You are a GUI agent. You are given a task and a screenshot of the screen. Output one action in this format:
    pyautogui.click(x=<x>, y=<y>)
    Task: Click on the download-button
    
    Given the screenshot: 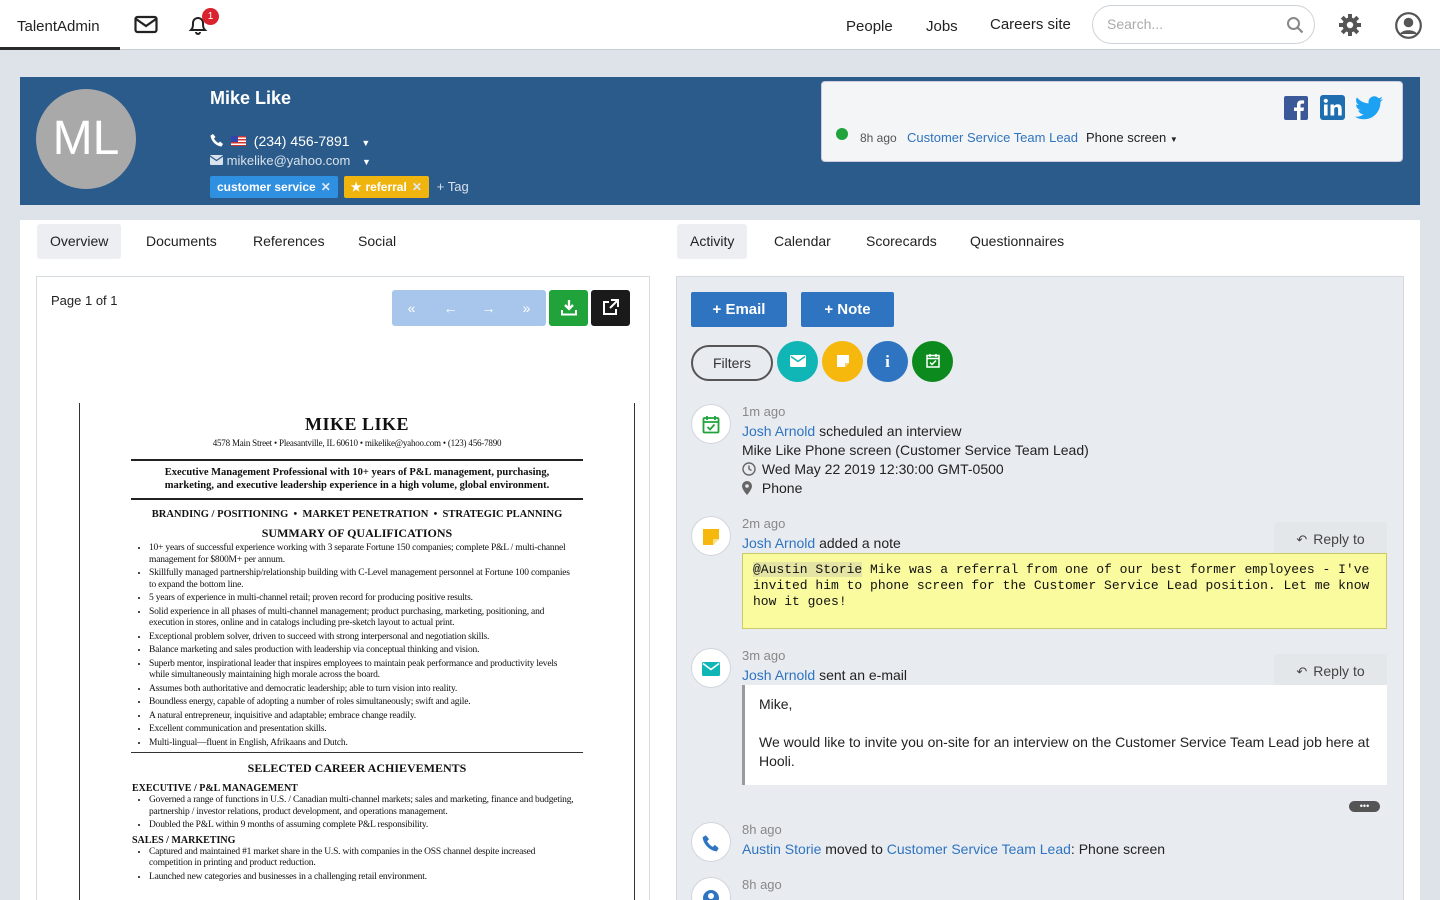 What is the action you would take?
    pyautogui.click(x=568, y=308)
    